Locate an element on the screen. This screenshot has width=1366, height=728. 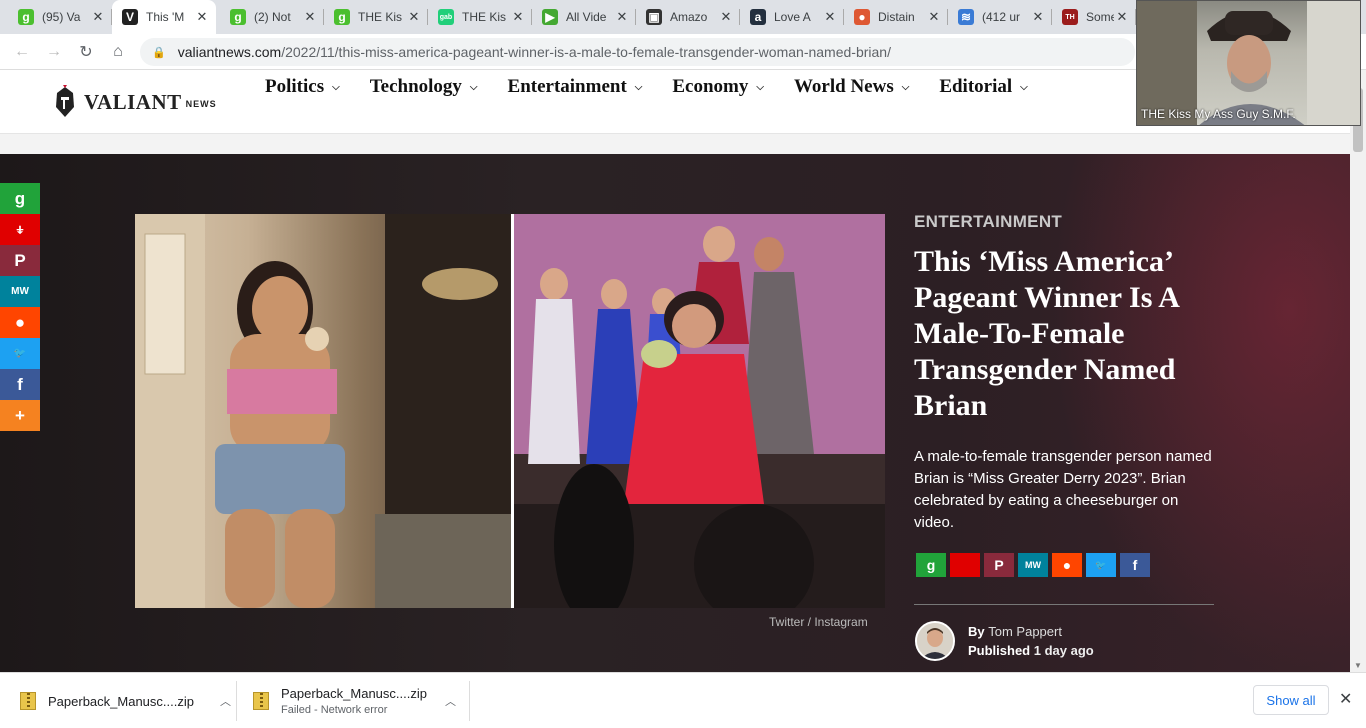
tab-title: (95) Va is located at coordinates (61, 17).